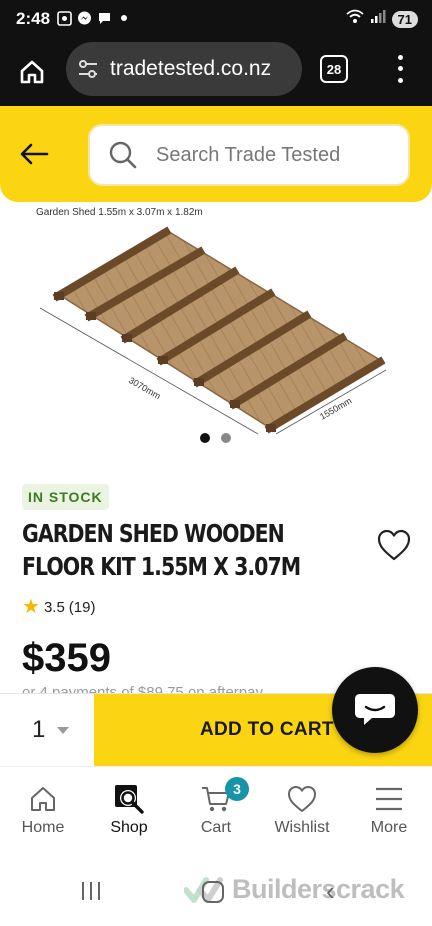  Describe the element at coordinates (144, 388) in the screenshot. I see `length-dimension-label: 3070mm` at that location.